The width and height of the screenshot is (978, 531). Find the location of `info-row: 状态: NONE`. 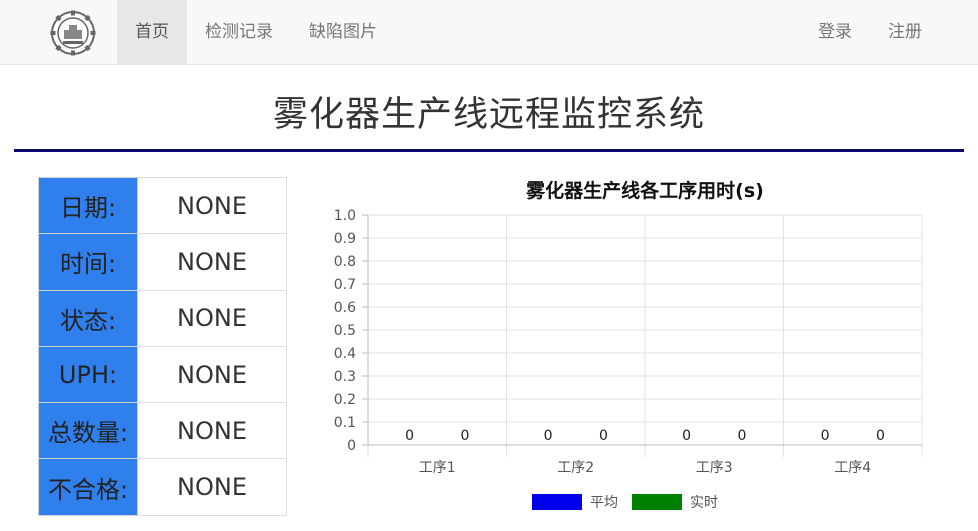

info-row: 状态: NONE is located at coordinates (162, 318).